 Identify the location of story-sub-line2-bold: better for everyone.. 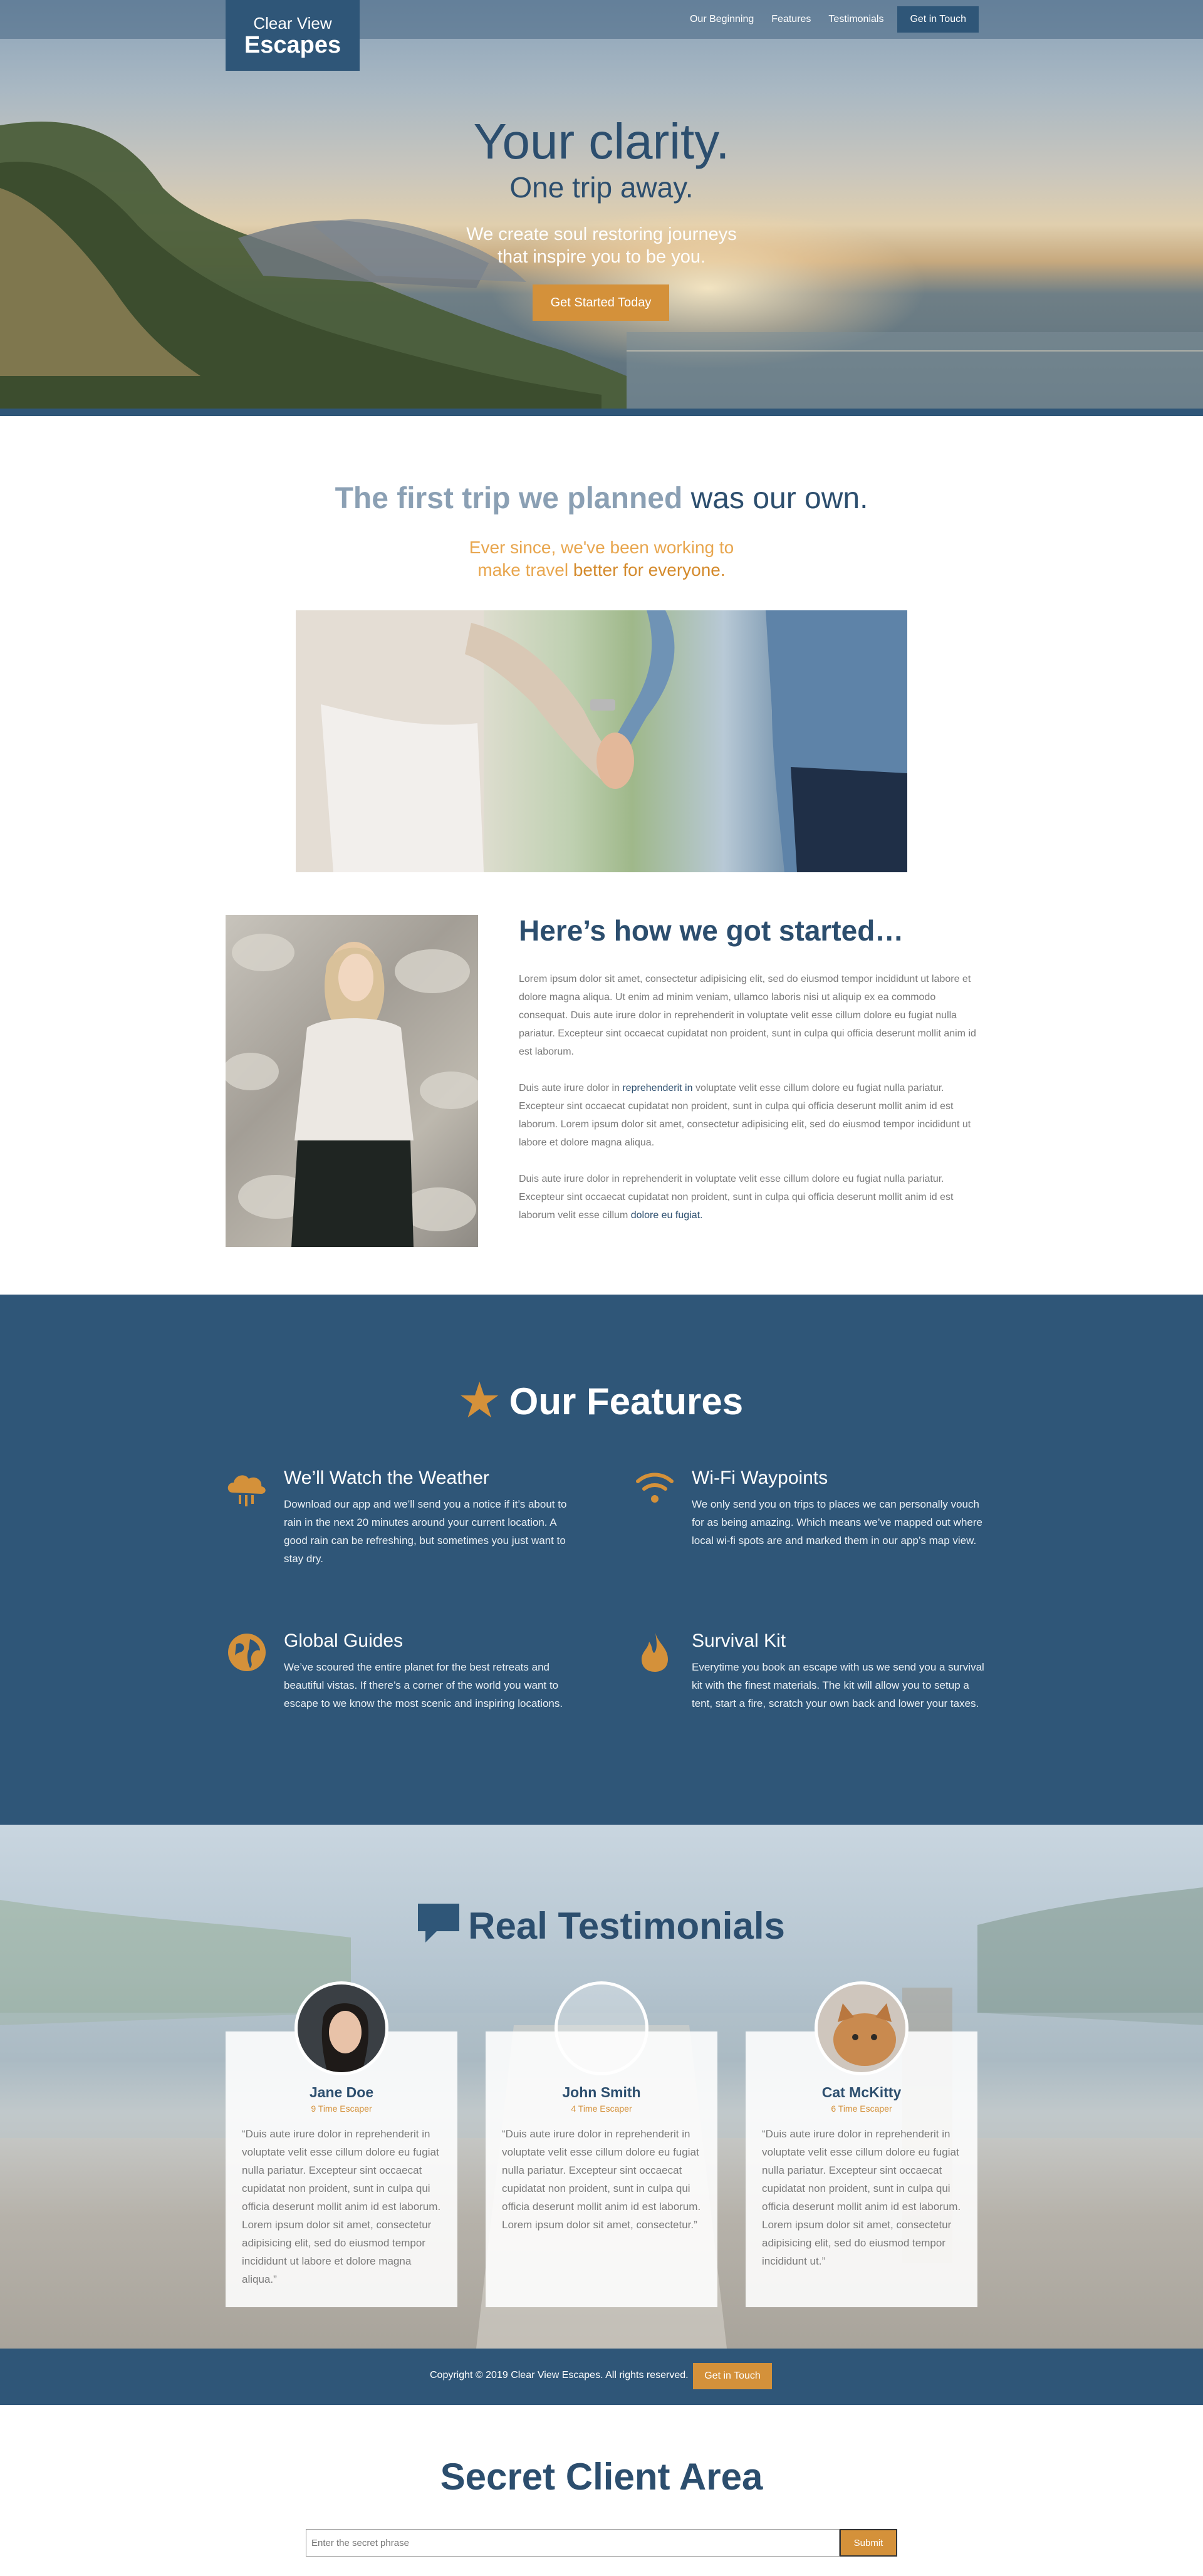
(649, 570).